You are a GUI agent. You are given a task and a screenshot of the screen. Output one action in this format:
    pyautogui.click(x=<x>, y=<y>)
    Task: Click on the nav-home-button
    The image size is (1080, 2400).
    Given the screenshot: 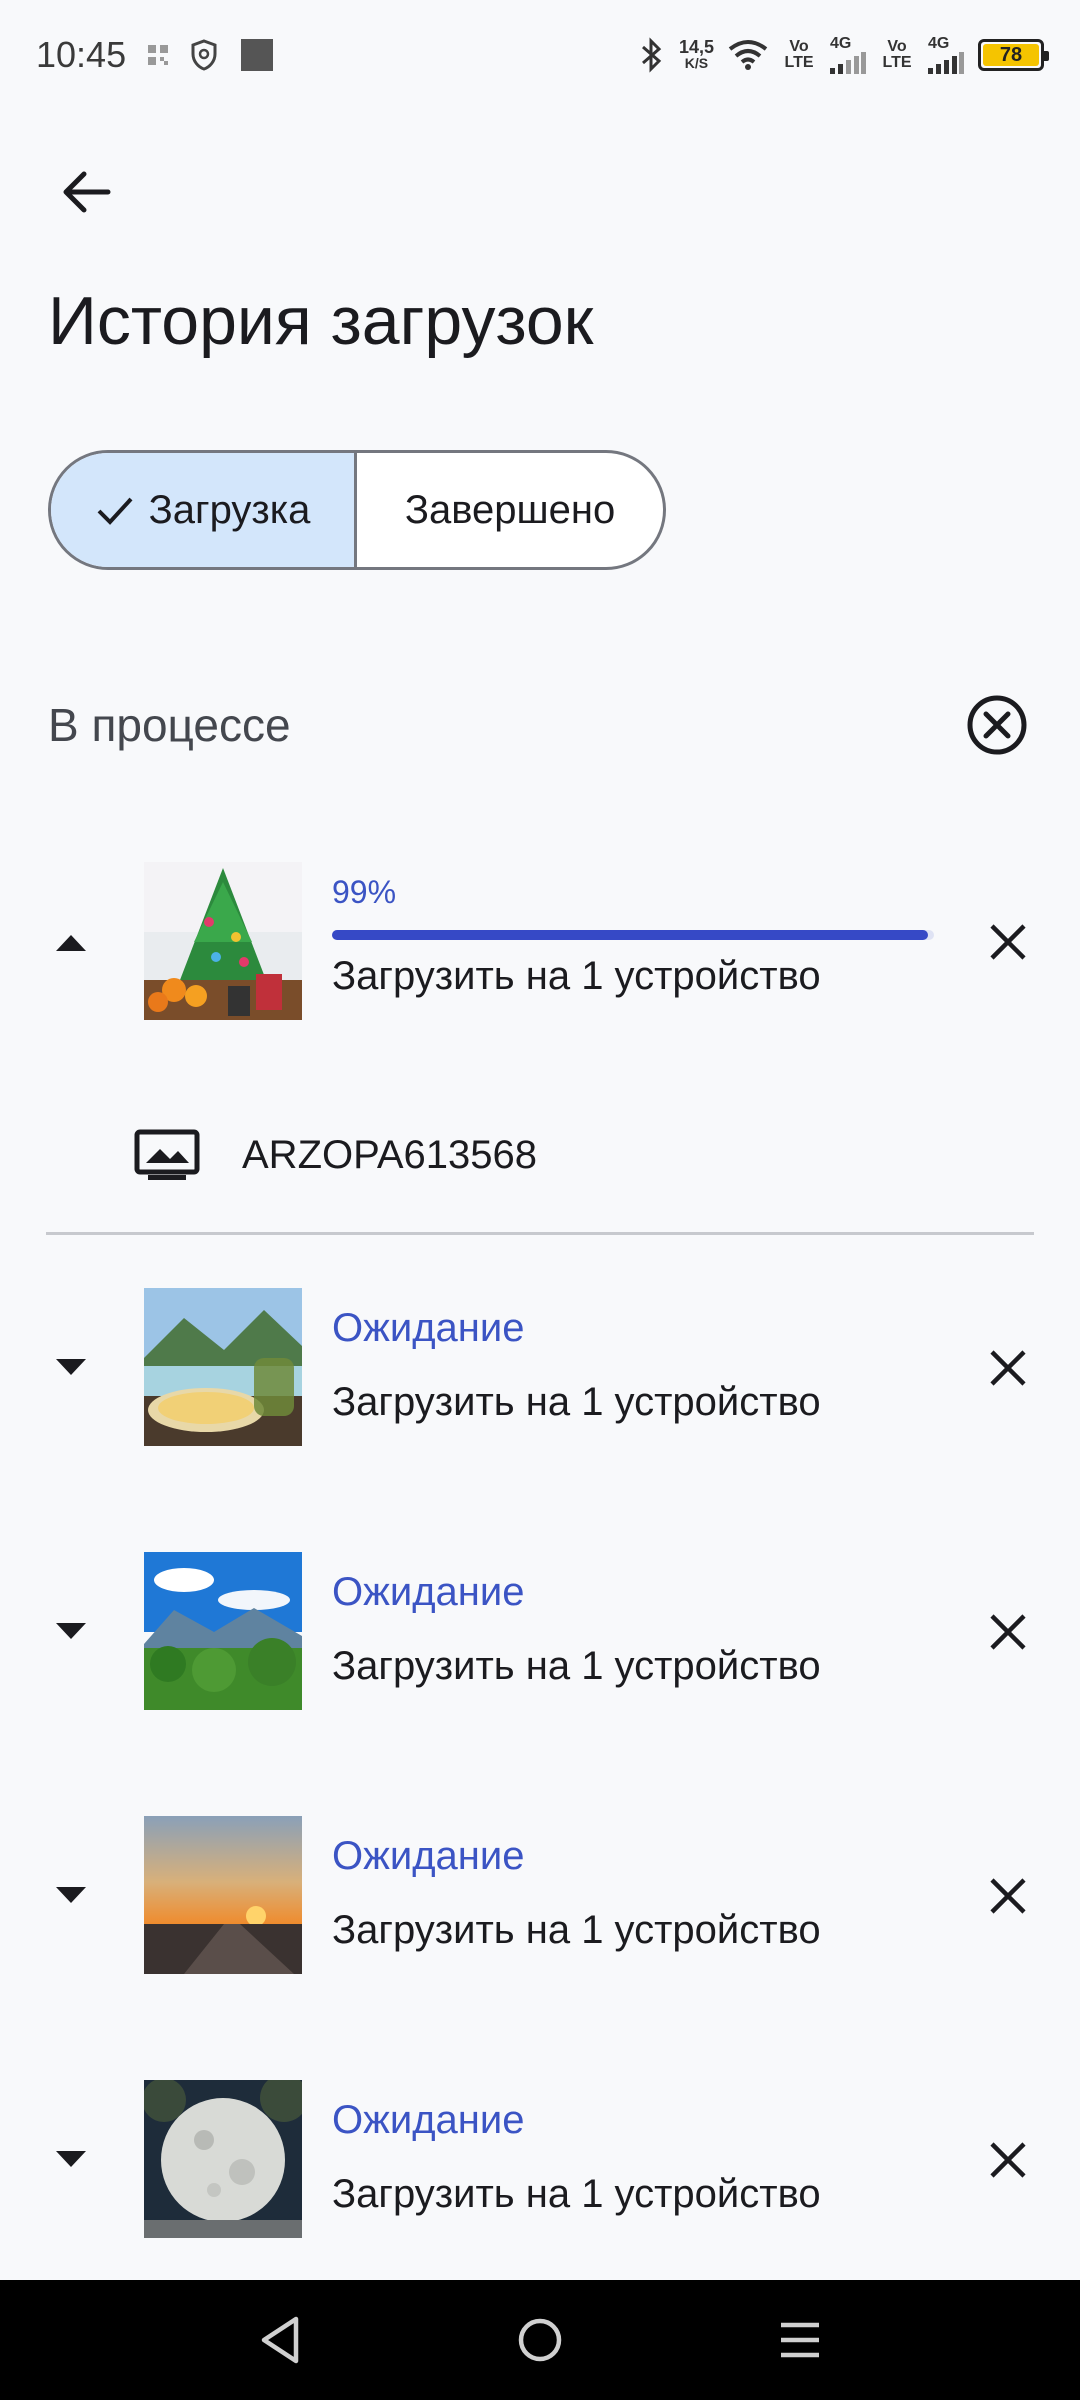 What is the action you would take?
    pyautogui.click(x=540, y=2340)
    